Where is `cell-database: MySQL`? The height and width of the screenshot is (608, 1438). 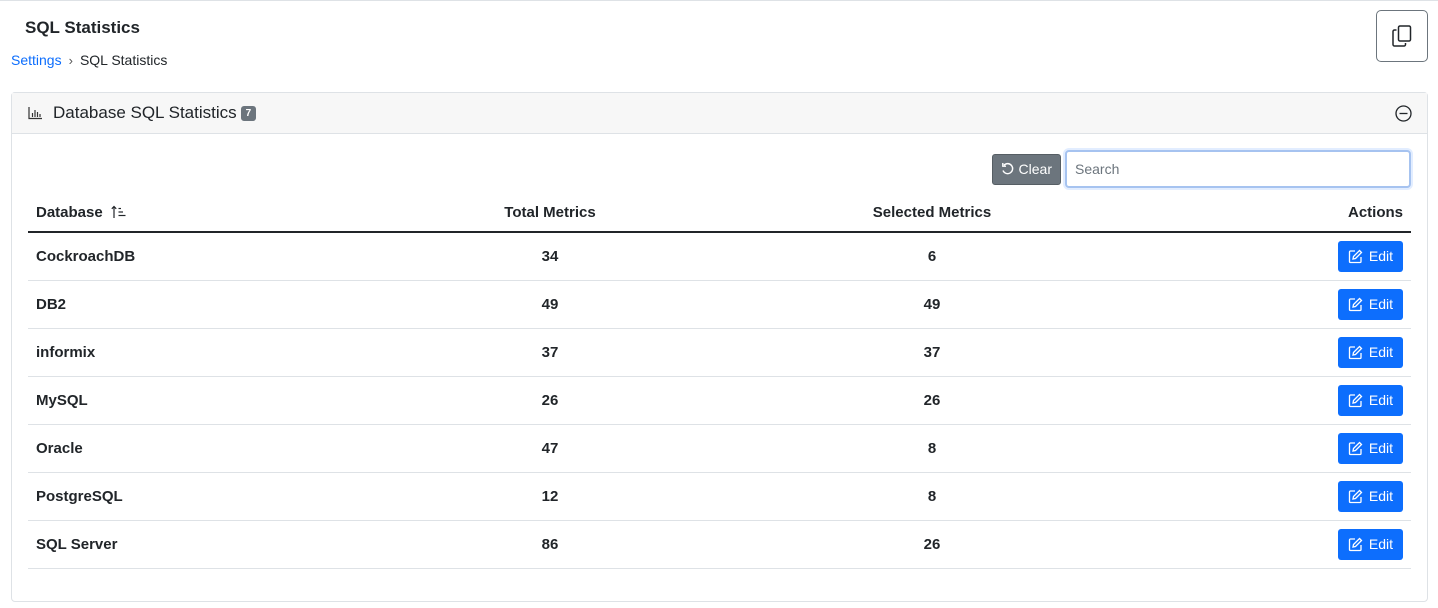 cell-database: MySQL is located at coordinates (193, 400).